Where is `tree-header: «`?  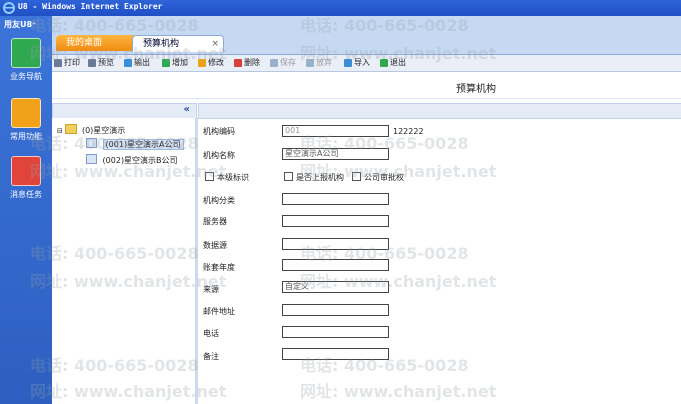 tree-header: « is located at coordinates (124, 111).